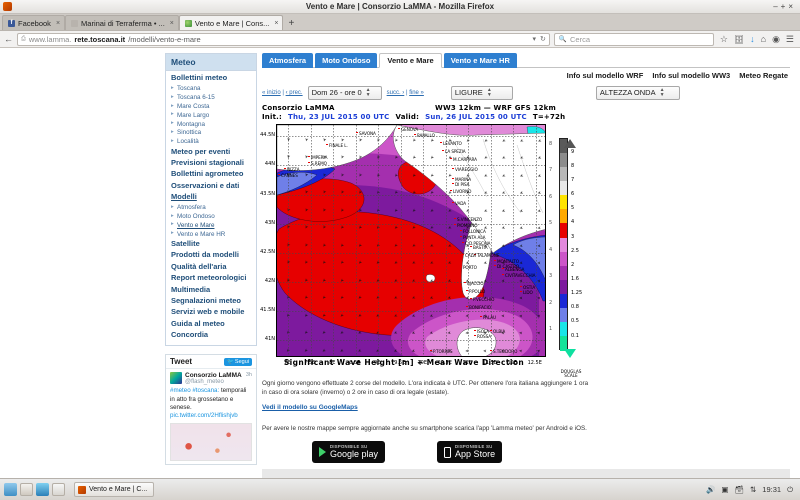  What do you see at coordinates (211, 278) in the screenshot?
I see `sidebar-item-report-meteorologici: Report meteorologici` at bounding box center [211, 278].